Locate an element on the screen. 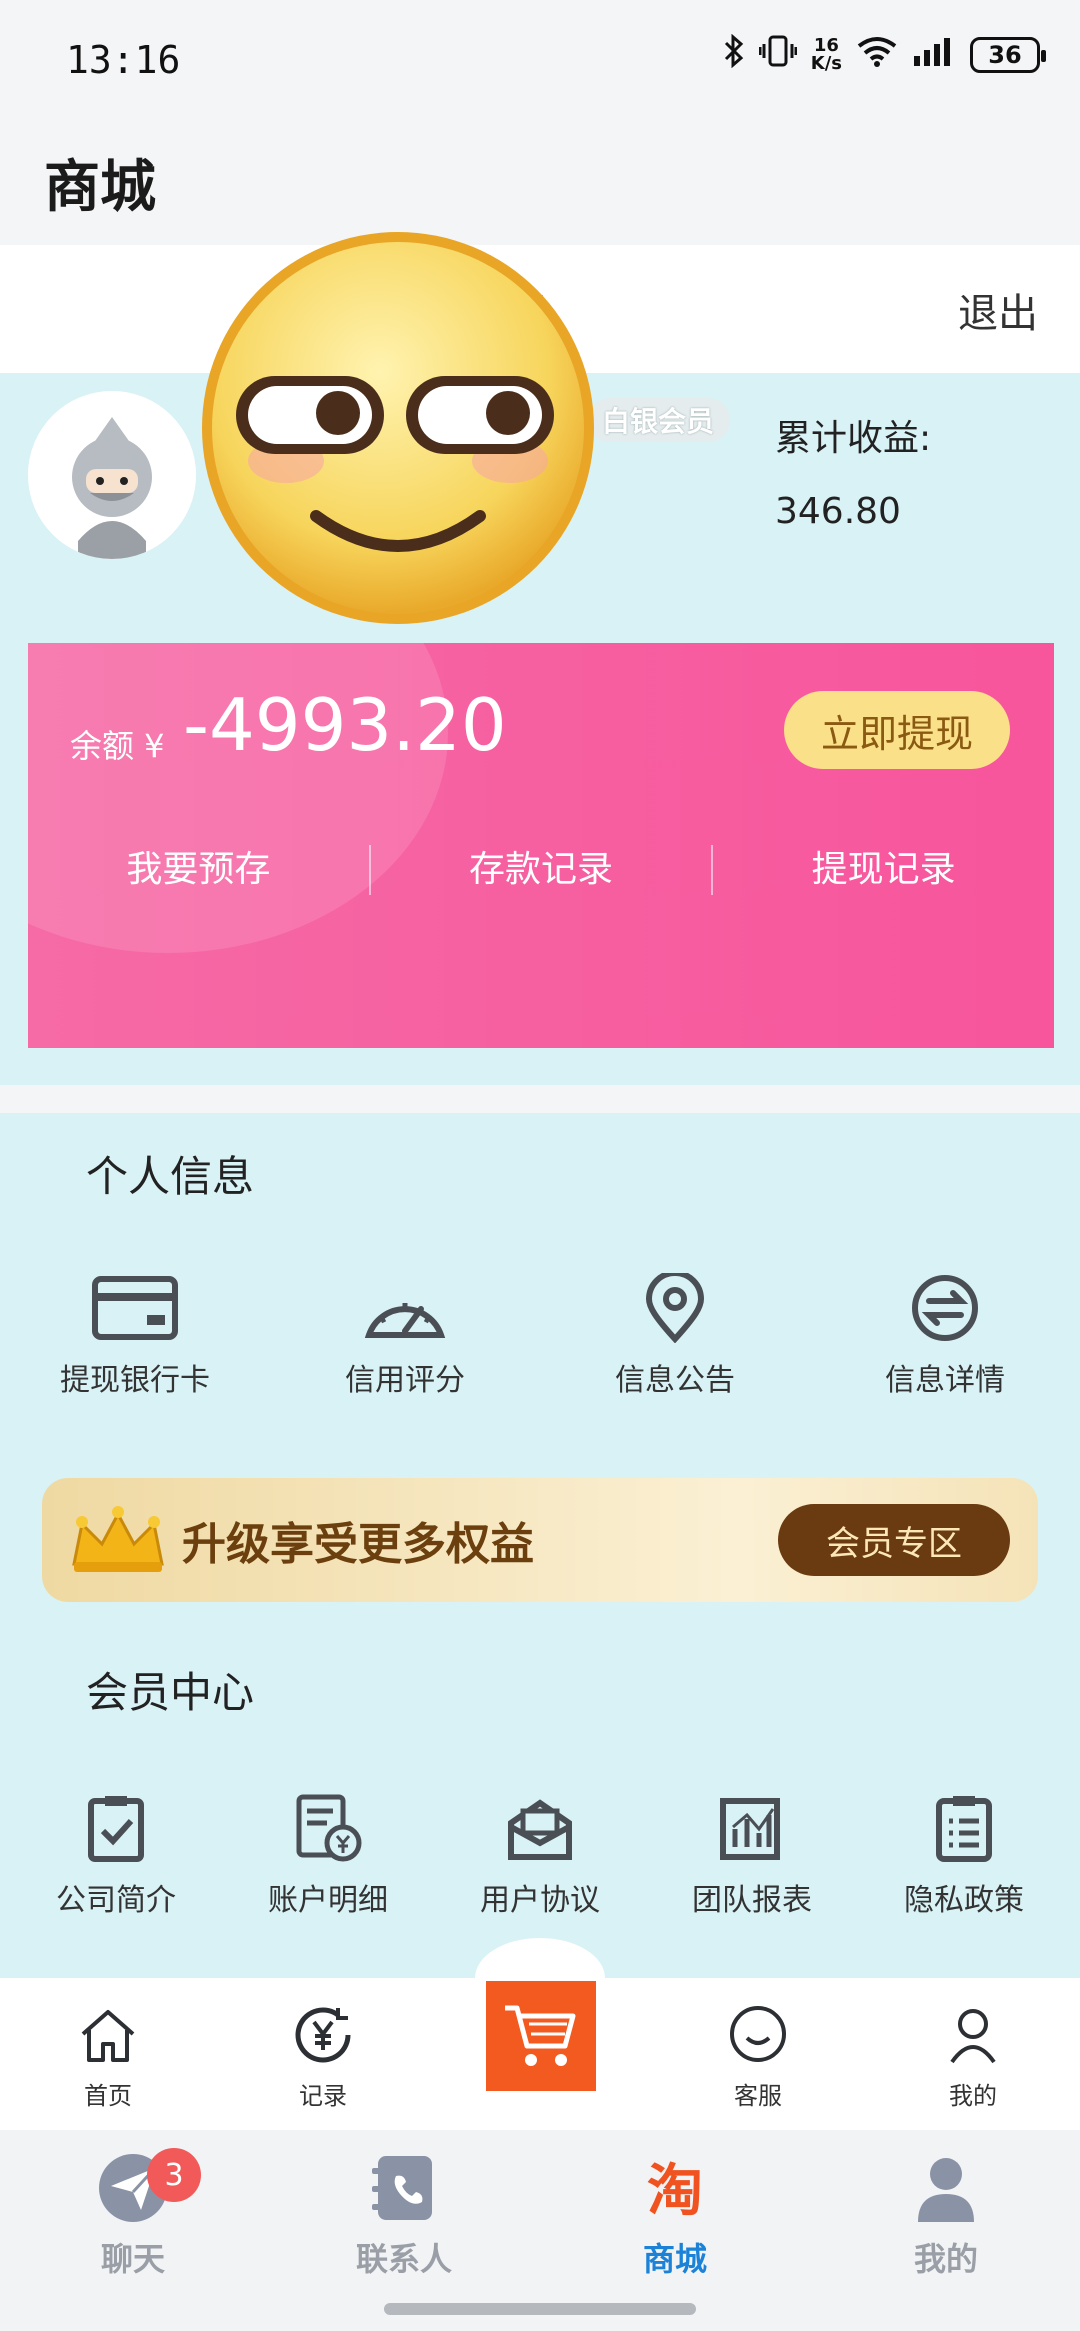 This screenshot has width=1080, height=2331. member-center-grid: 公司简介 账户明细 用户协议 团队报表 隐私政策 is located at coordinates (540, 1856).